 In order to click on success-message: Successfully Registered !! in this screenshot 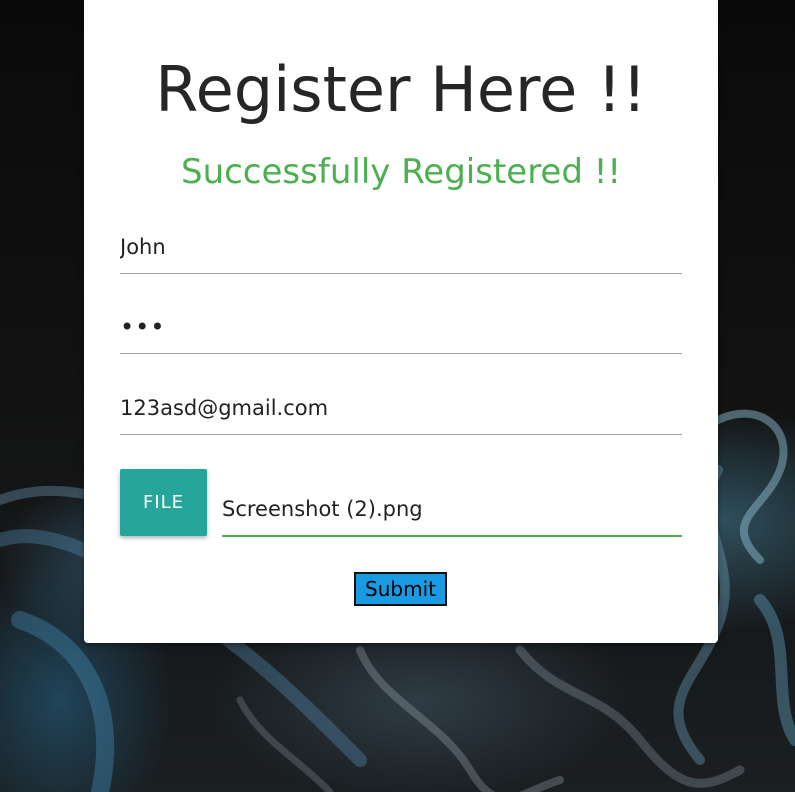, I will do `click(400, 172)`.